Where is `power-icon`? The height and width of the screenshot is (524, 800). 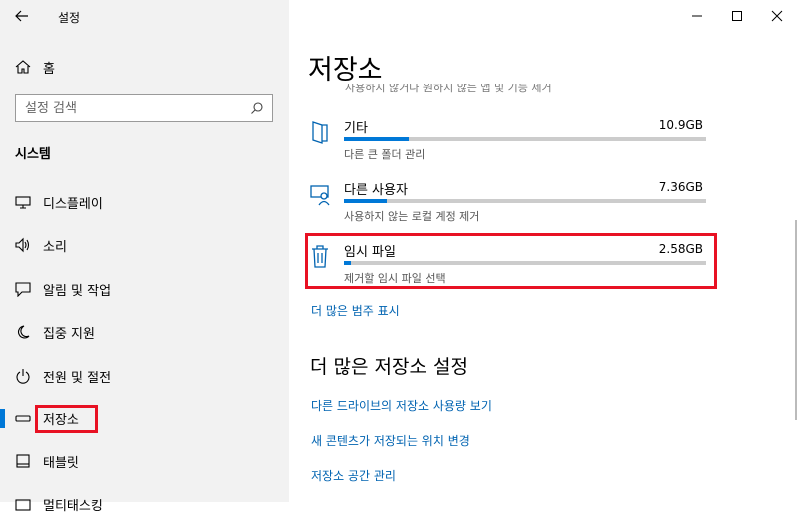 power-icon is located at coordinates (23, 376).